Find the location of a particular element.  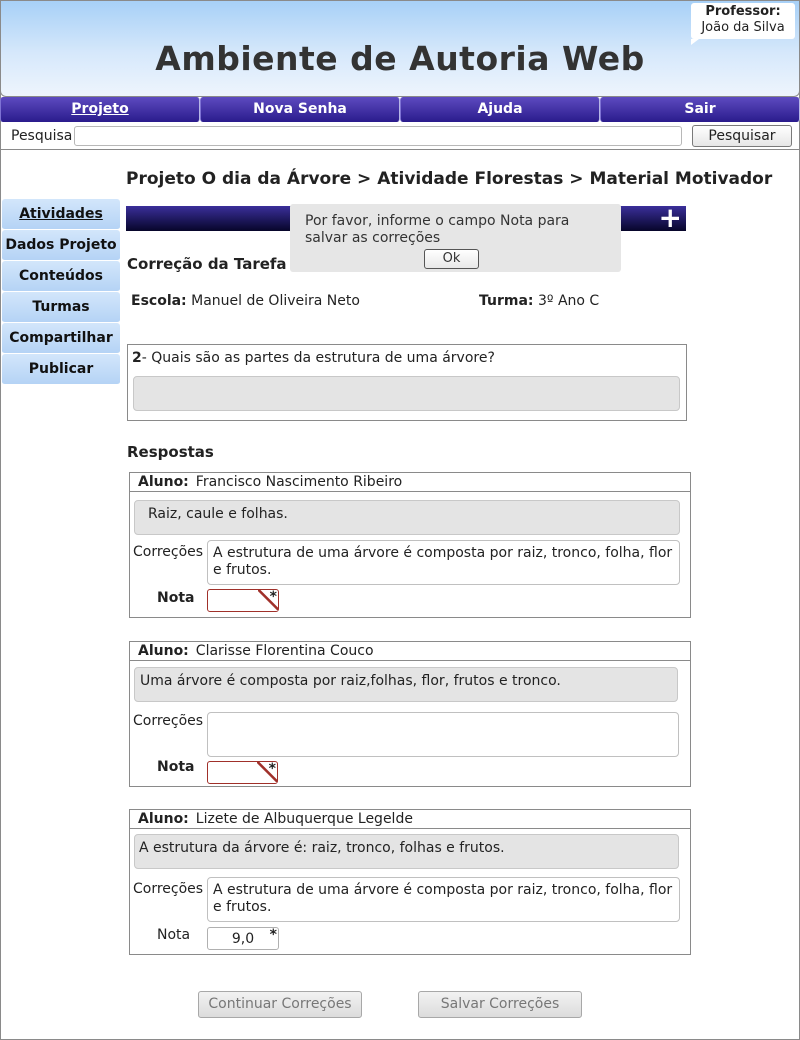

escola-value: Manuel de Oliveira Neto is located at coordinates (275, 301).